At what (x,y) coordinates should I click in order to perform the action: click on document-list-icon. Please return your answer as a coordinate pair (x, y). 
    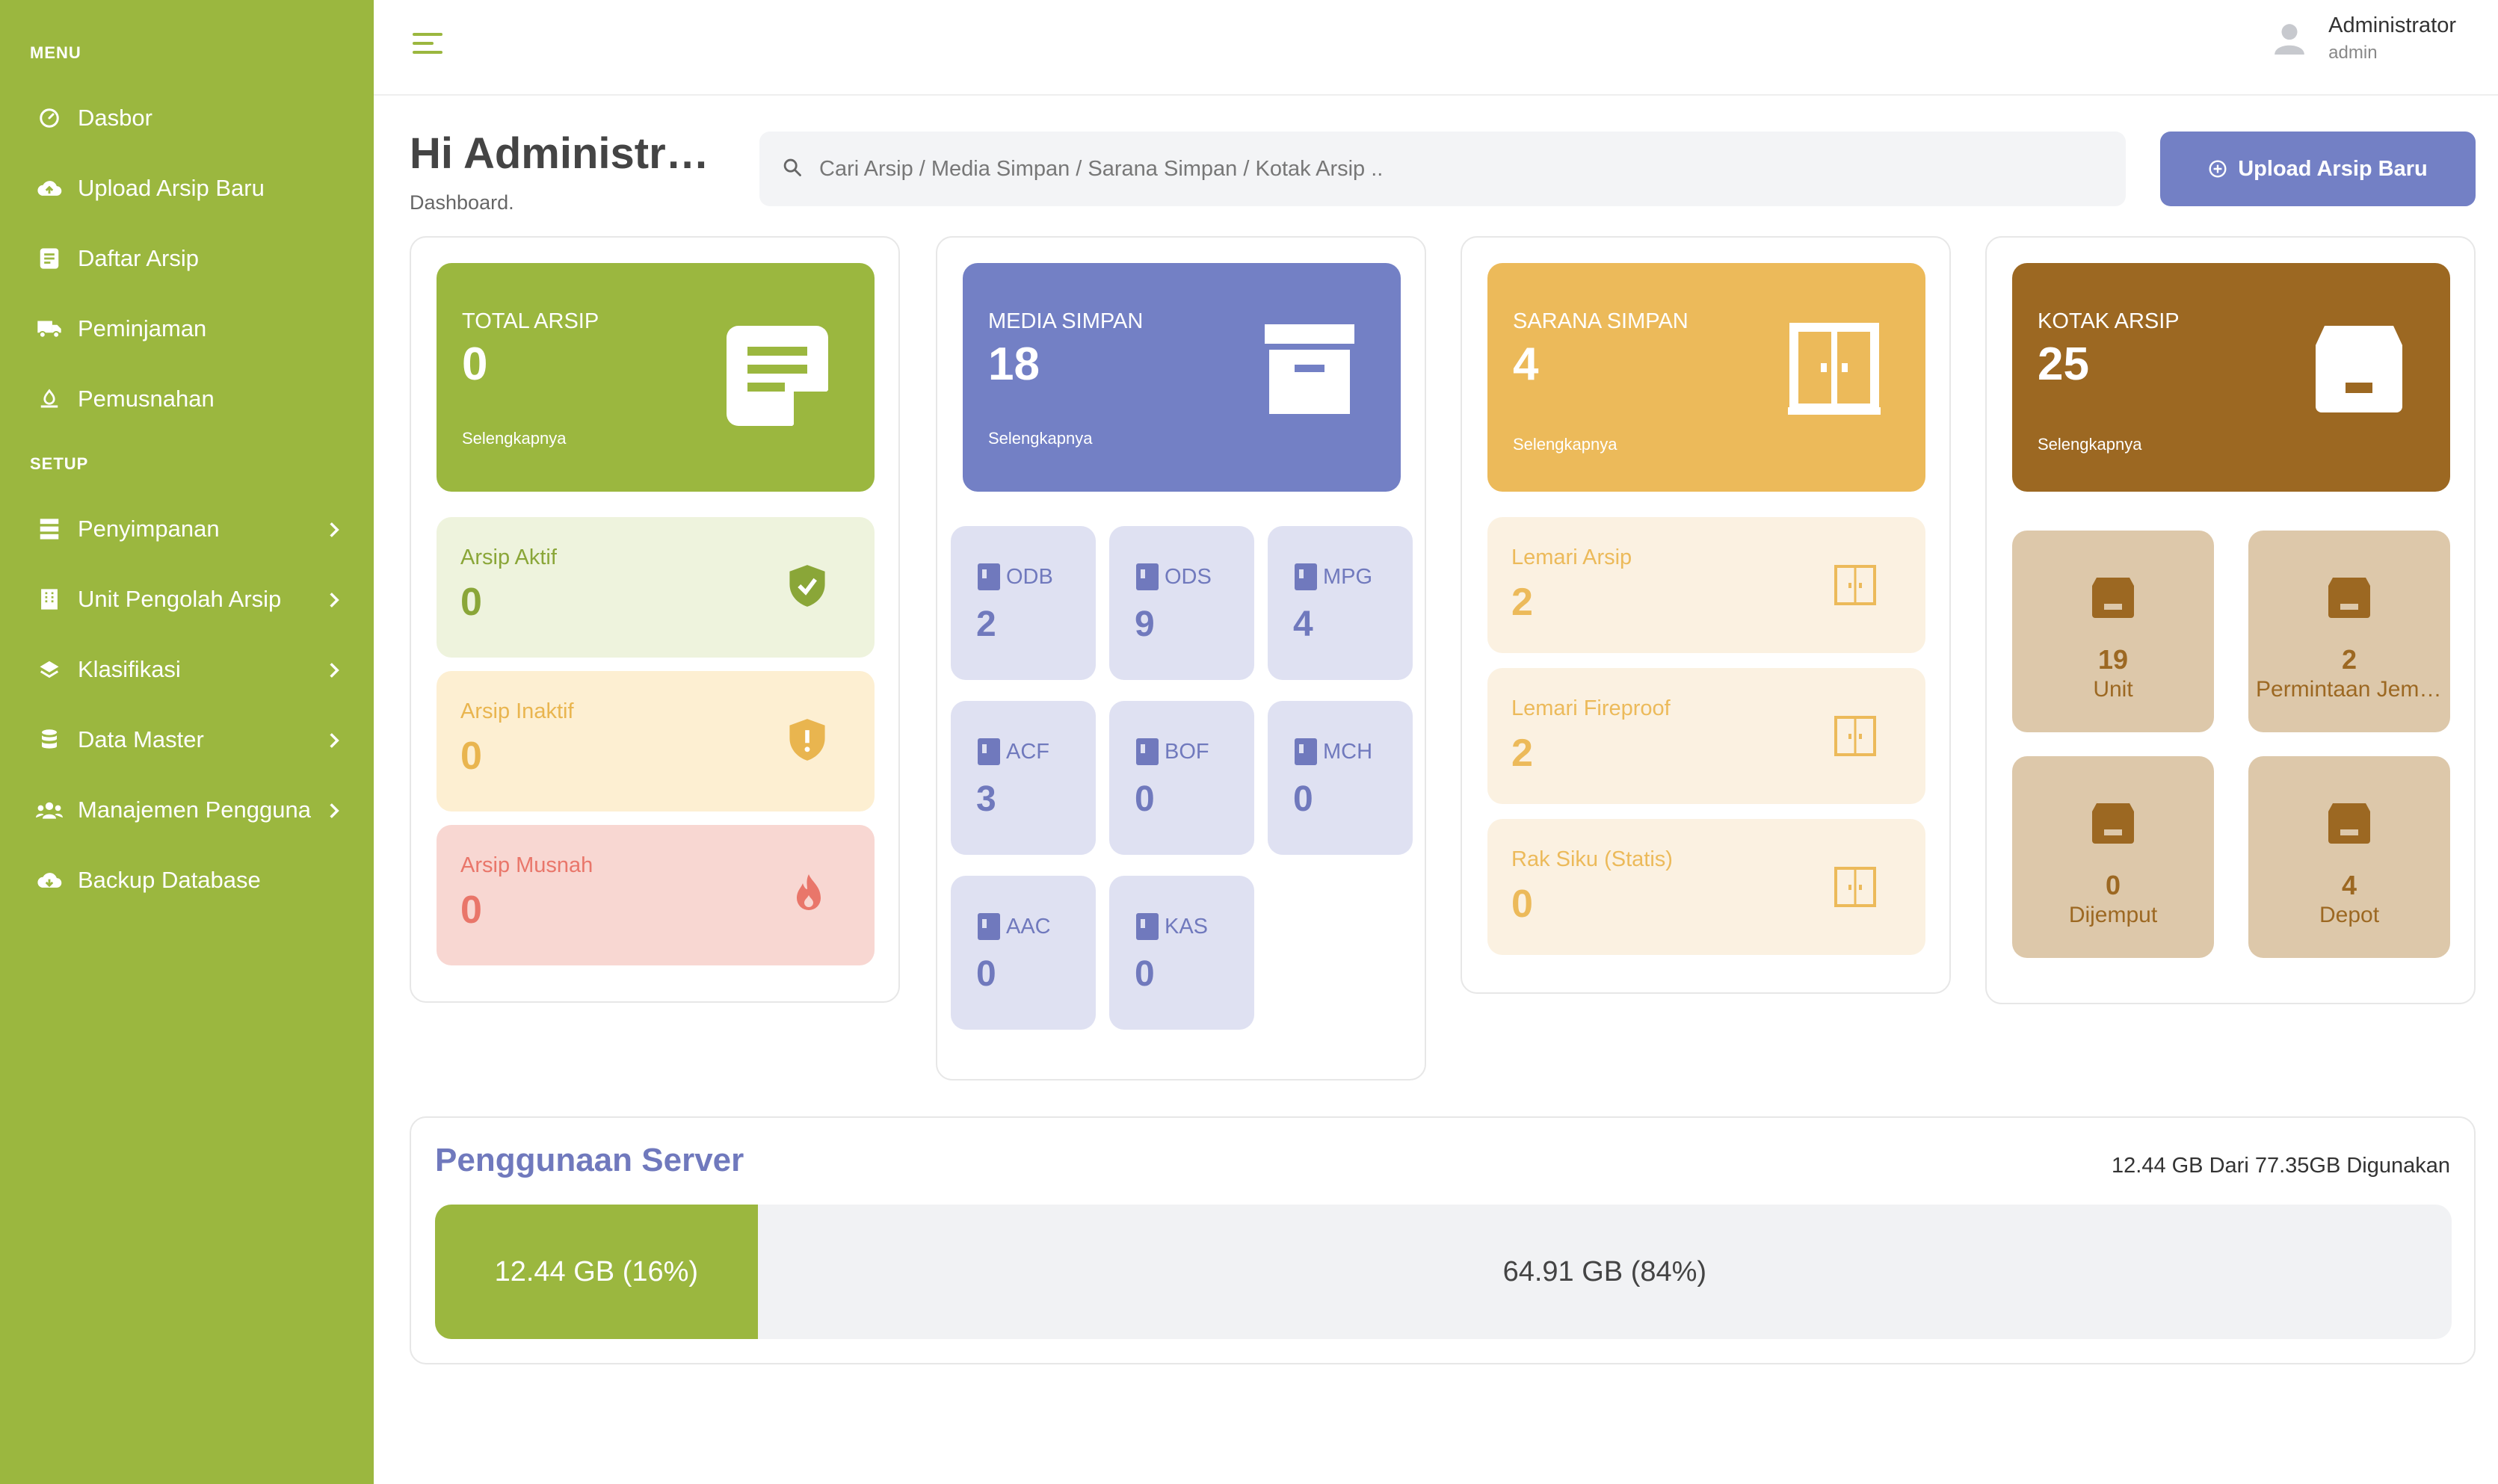
    Looking at the image, I should click on (49, 259).